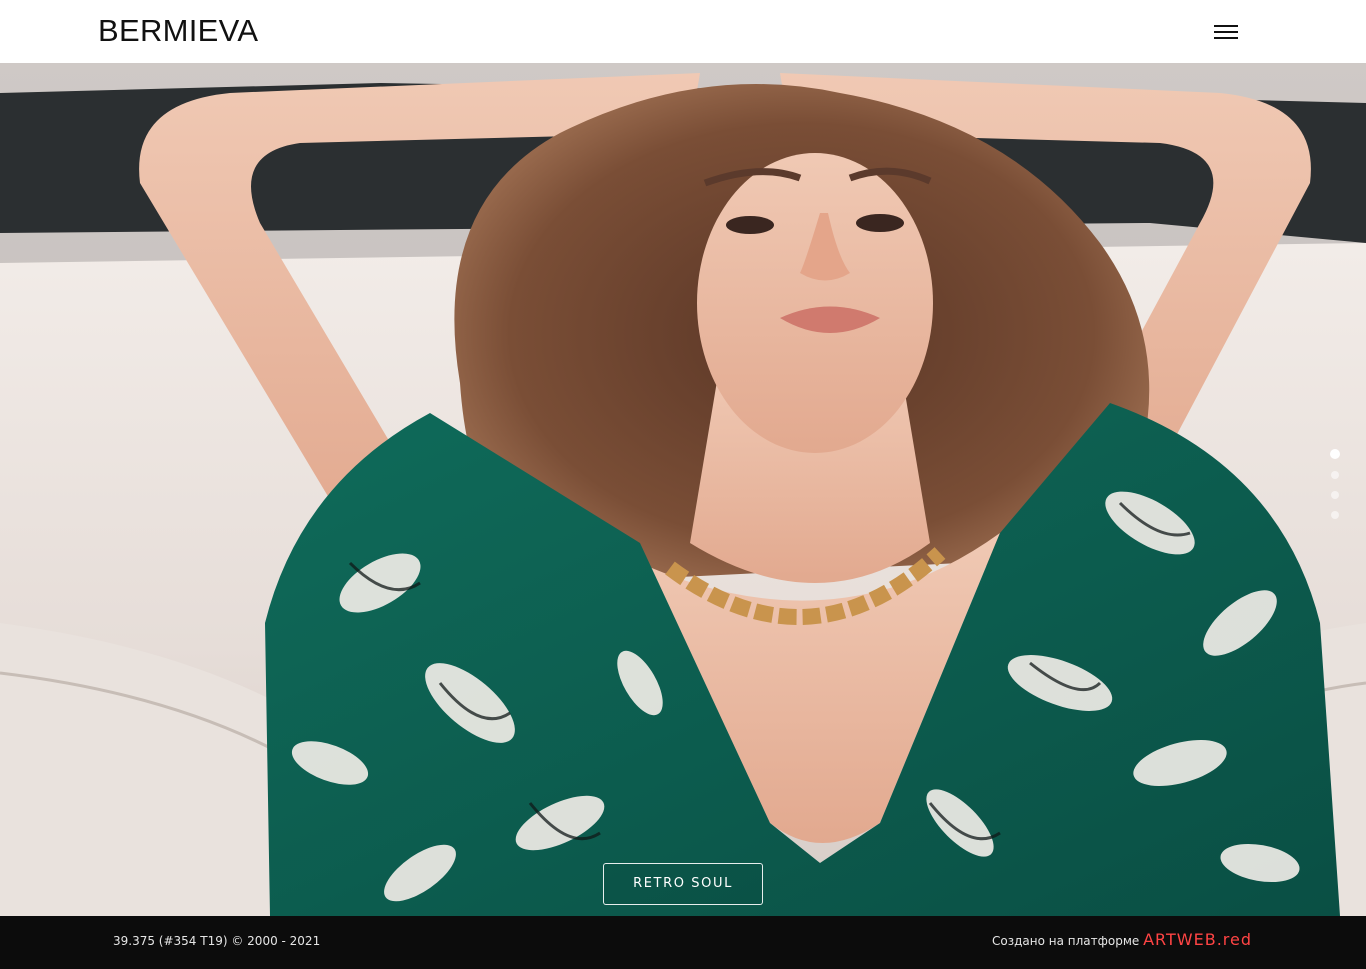 This screenshot has width=1366, height=969. Describe the element at coordinates (683, 31) in the screenshot. I see `site-header: BERMIEVA` at that location.